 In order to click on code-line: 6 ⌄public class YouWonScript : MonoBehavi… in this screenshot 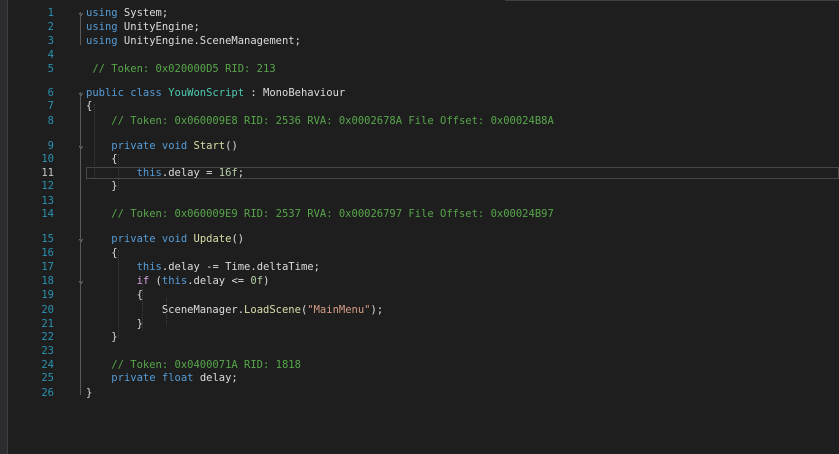, I will do `click(423, 93)`.